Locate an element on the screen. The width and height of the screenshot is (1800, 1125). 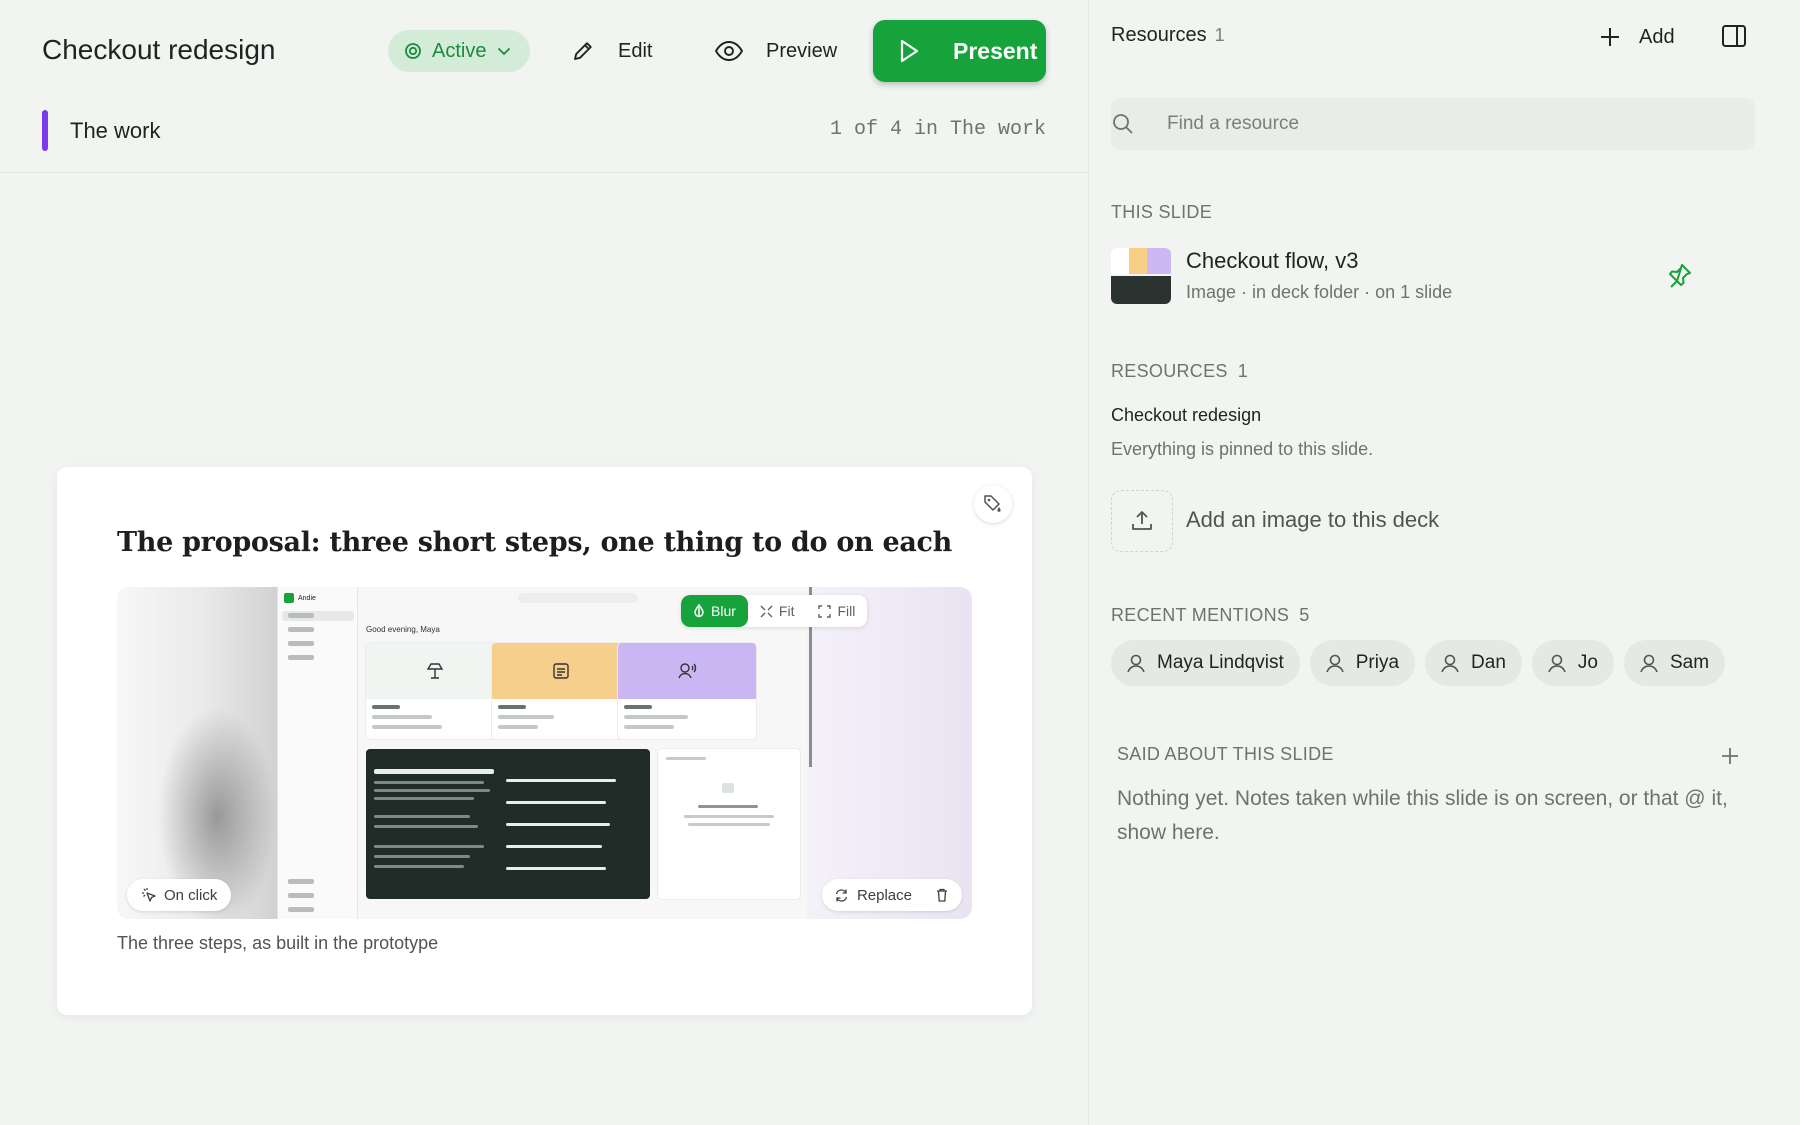
upload-image-button is located at coordinates (1142, 521).